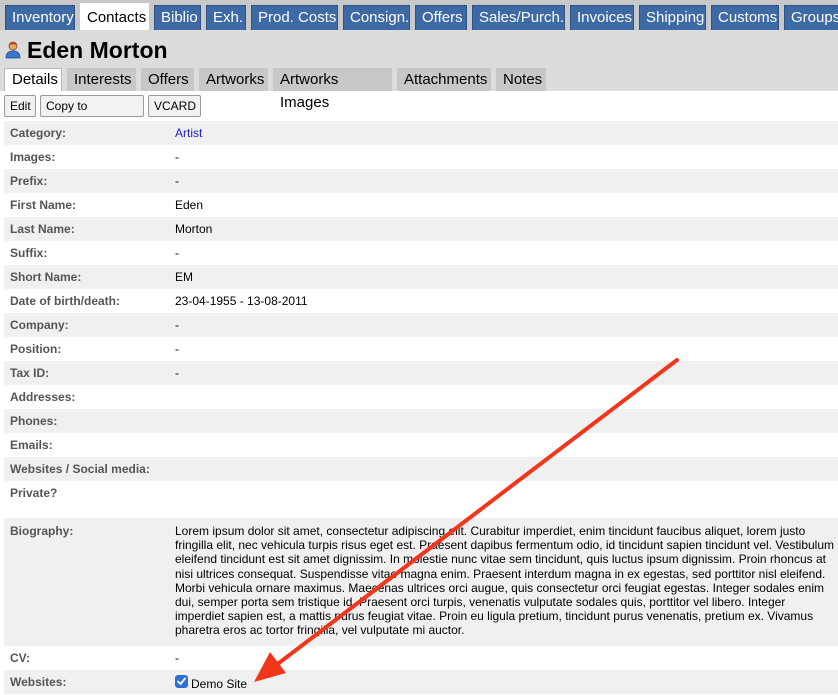 The width and height of the screenshot is (838, 695). Describe the element at coordinates (177, 658) in the screenshot. I see `cv-value: -` at that location.